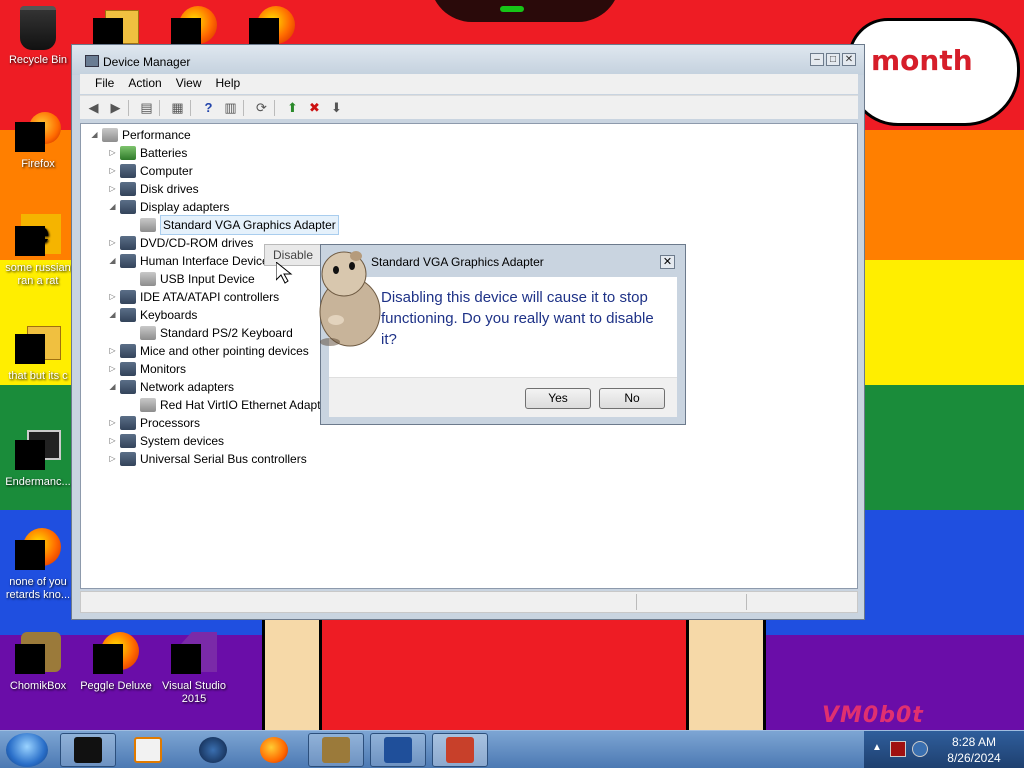 The image size is (1024, 768). What do you see at coordinates (144, 84) in the screenshot?
I see `menu-action: Action` at bounding box center [144, 84].